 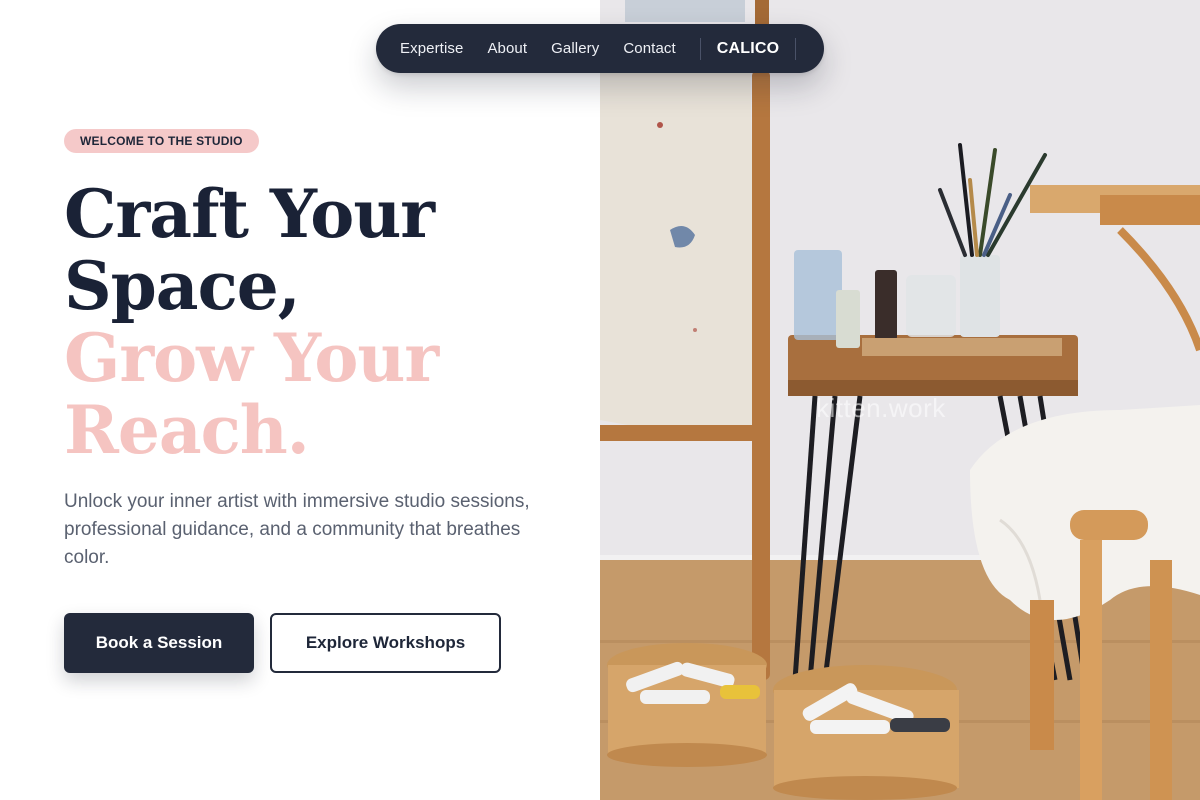 What do you see at coordinates (182, 286) in the screenshot?
I see `headline-line-2: Space,` at bounding box center [182, 286].